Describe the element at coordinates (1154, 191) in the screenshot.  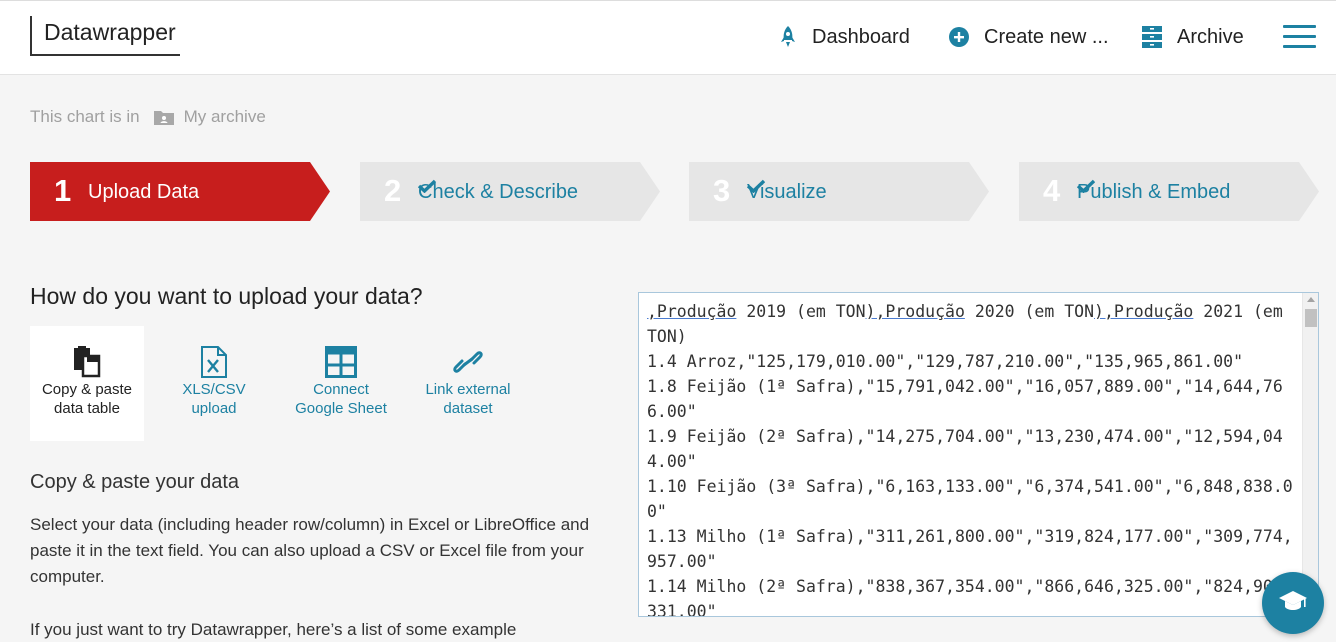
I see `step-label: Publish & Embed` at that location.